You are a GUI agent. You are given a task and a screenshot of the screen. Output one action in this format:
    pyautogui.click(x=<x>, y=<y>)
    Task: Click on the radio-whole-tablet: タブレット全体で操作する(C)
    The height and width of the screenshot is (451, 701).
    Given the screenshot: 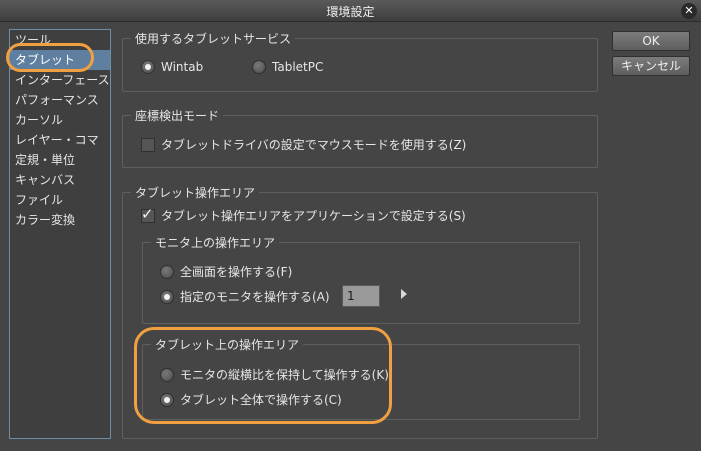 What is the action you would take?
    pyautogui.click(x=251, y=399)
    